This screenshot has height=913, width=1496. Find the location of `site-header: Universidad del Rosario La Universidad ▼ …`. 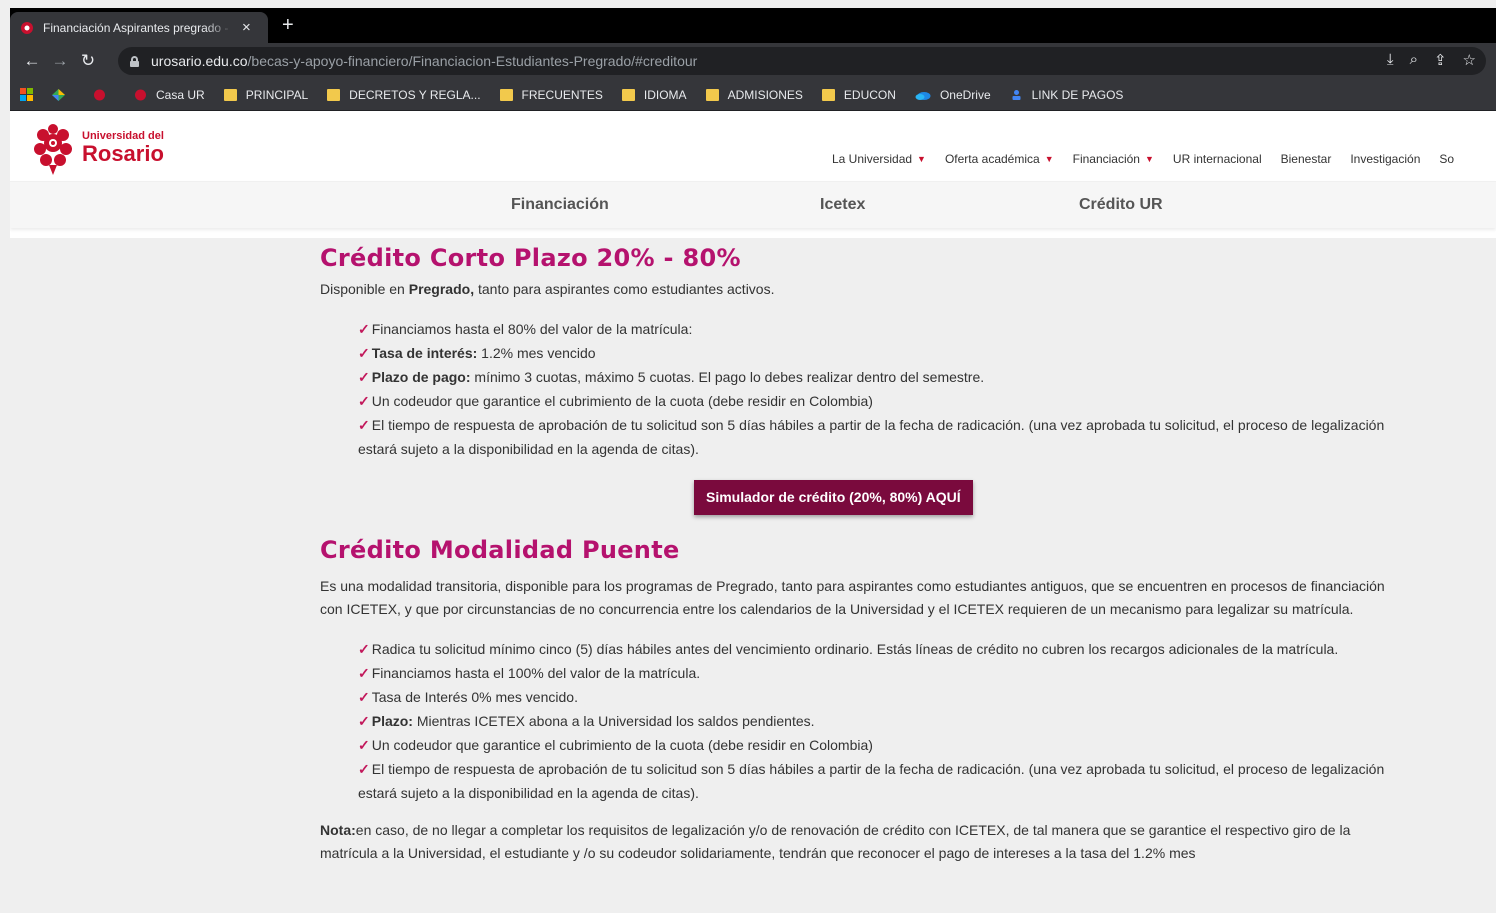

site-header: Universidad del Rosario La Universidad ▼ … is located at coordinates (753, 146).